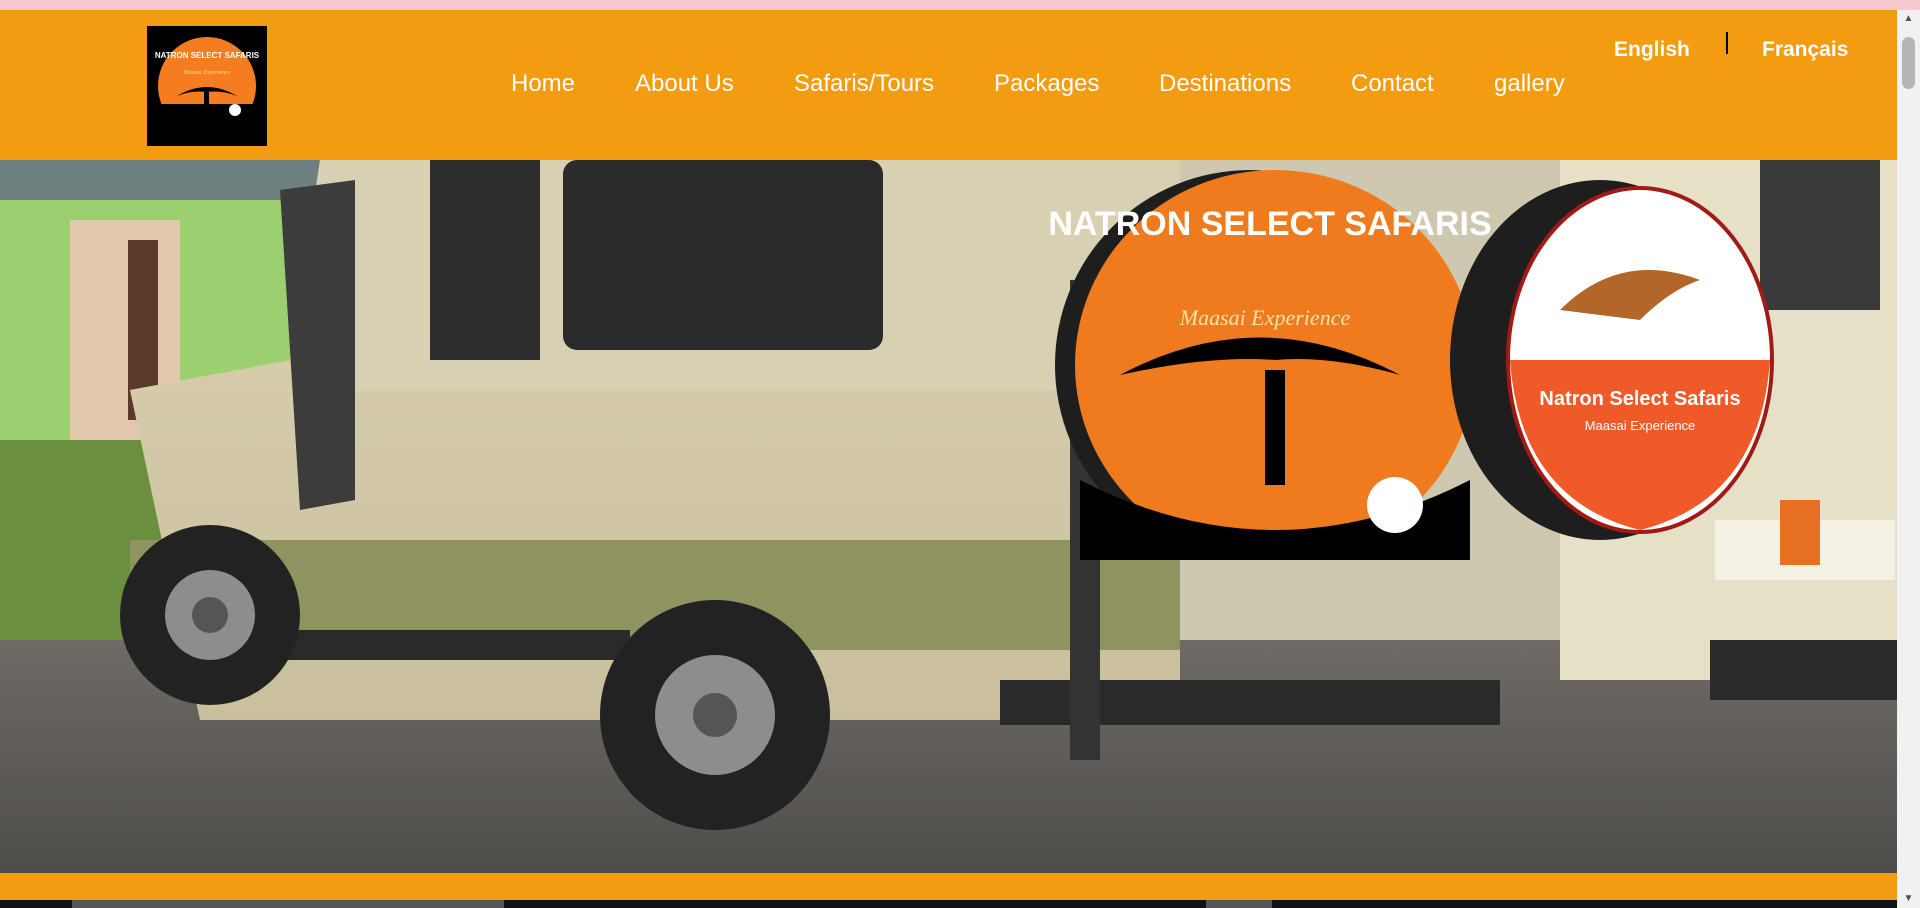  What do you see at coordinates (1640, 425) in the screenshot?
I see `tire-cover-right-subtitle: Maasai Experience` at bounding box center [1640, 425].